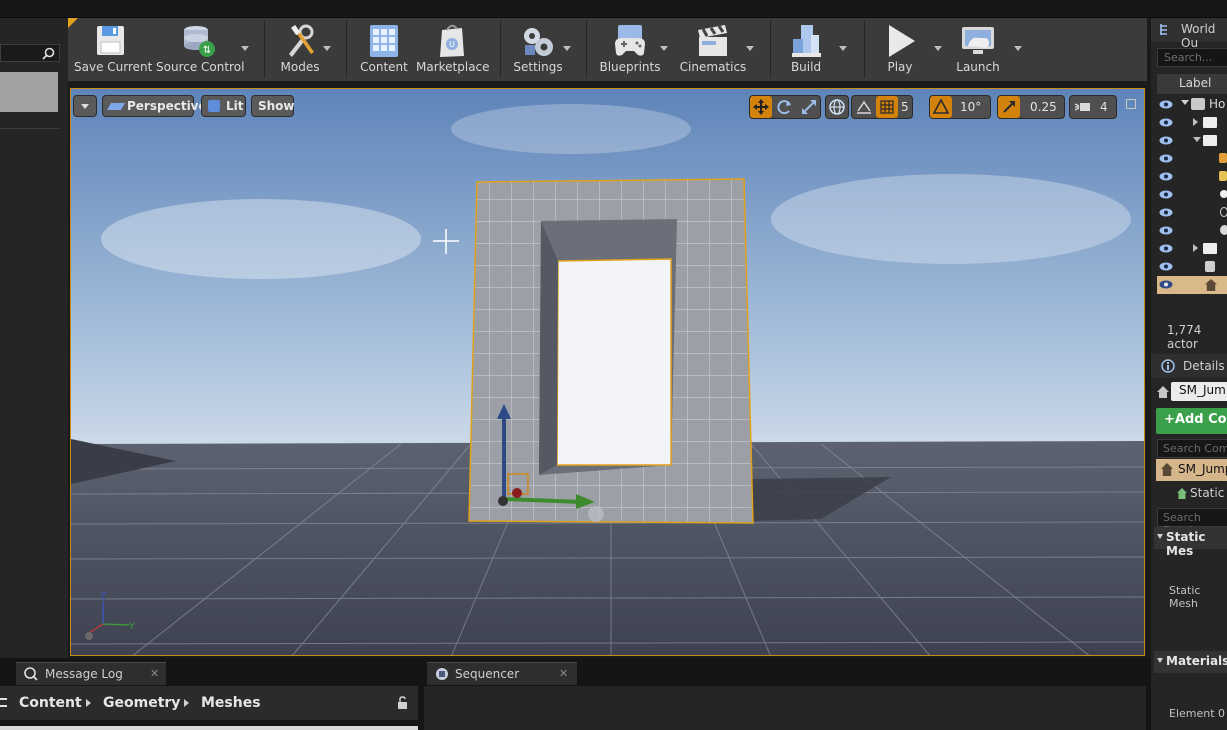 The image size is (1227, 730). What do you see at coordinates (85, 106) in the screenshot?
I see `viewport-options-button` at bounding box center [85, 106].